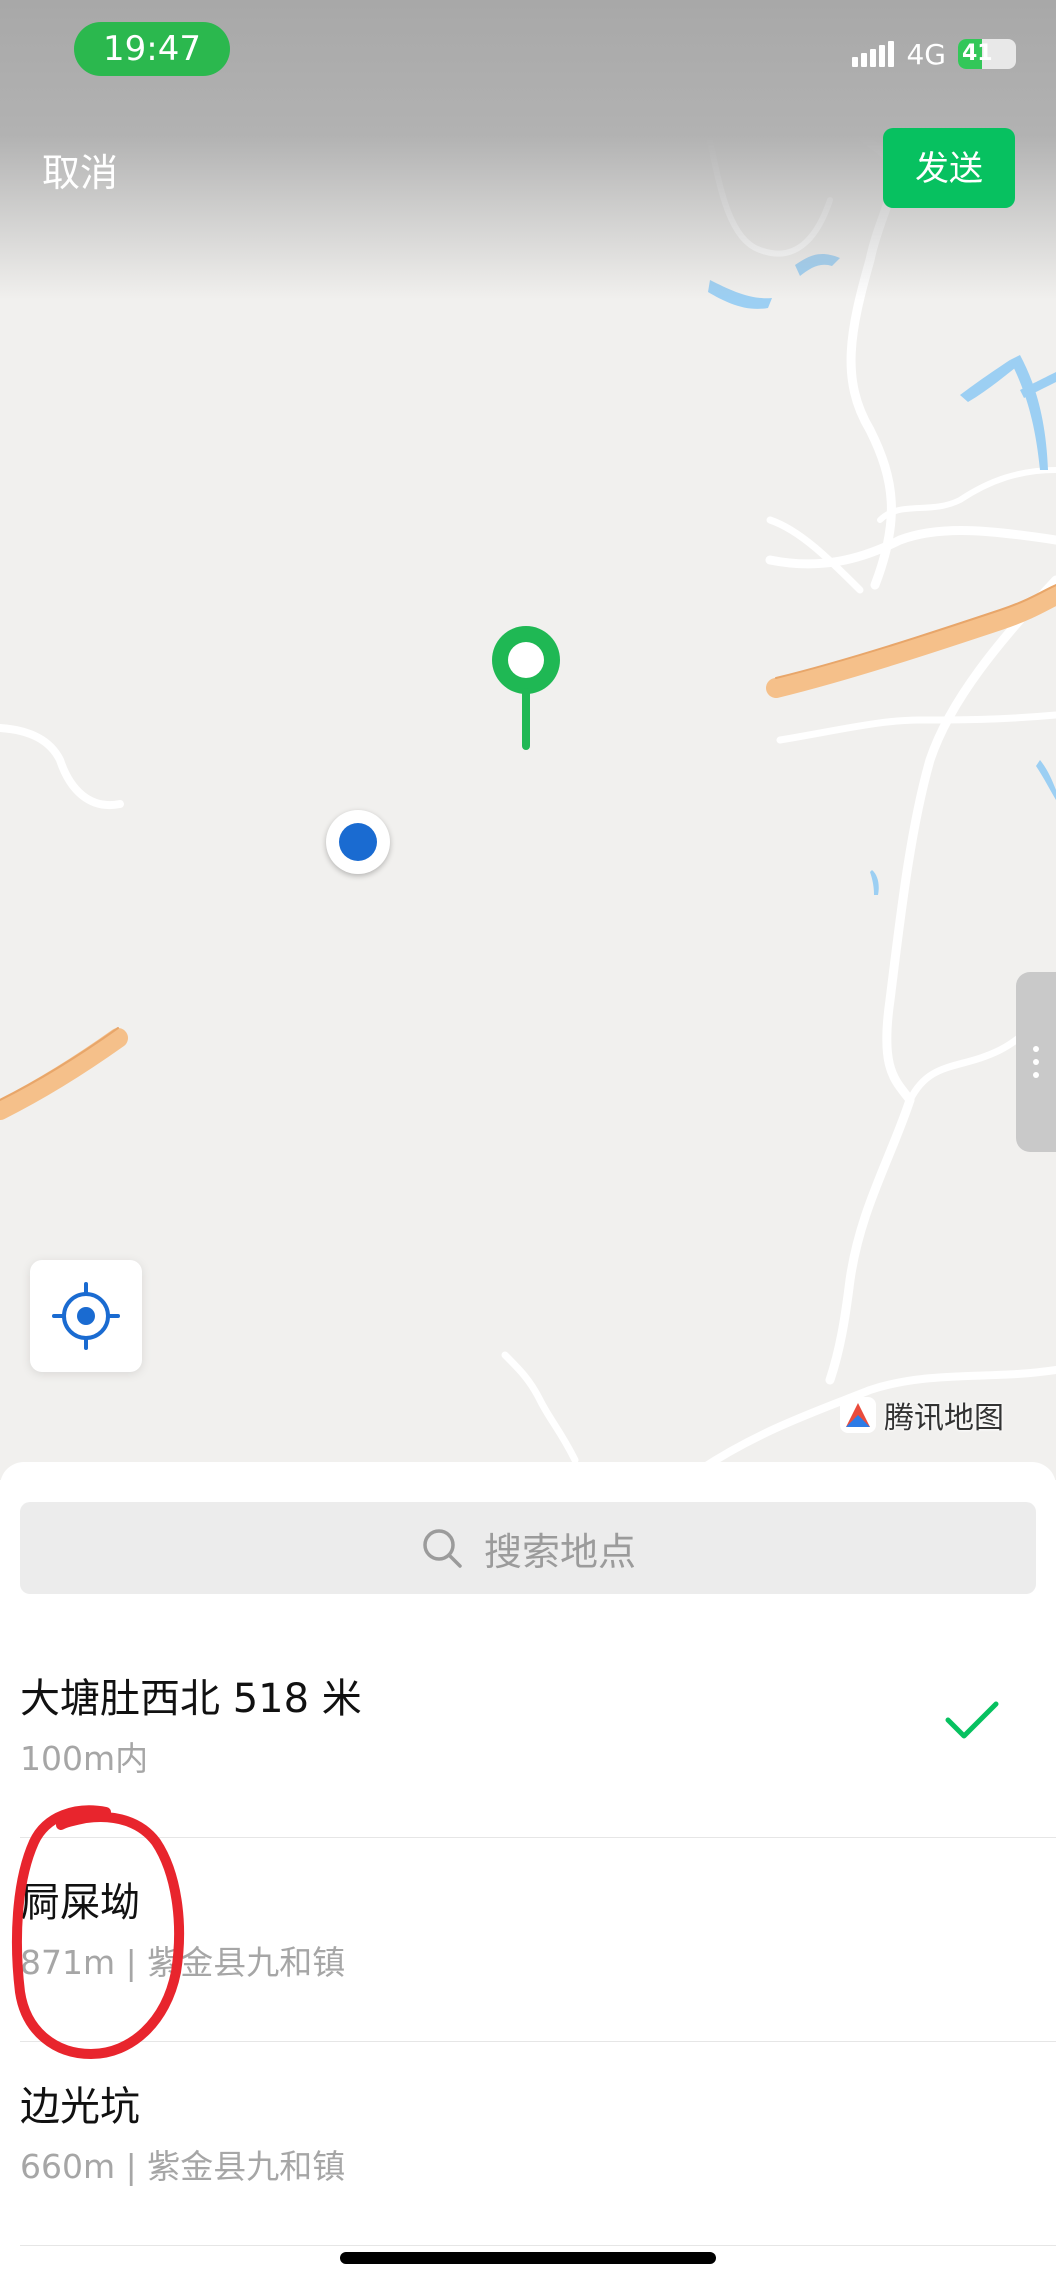 This screenshot has width=1056, height=2285. I want to click on location-title: 边光坑, so click(80, 2107).